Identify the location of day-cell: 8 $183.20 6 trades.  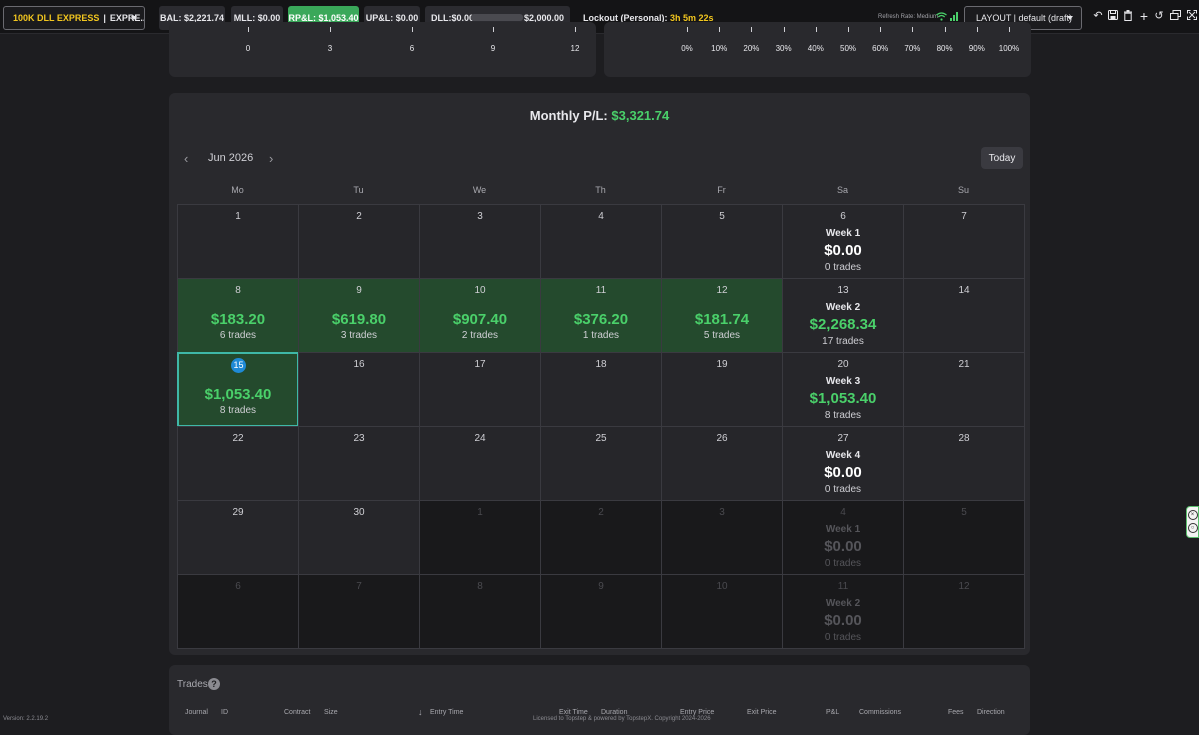
(238, 315).